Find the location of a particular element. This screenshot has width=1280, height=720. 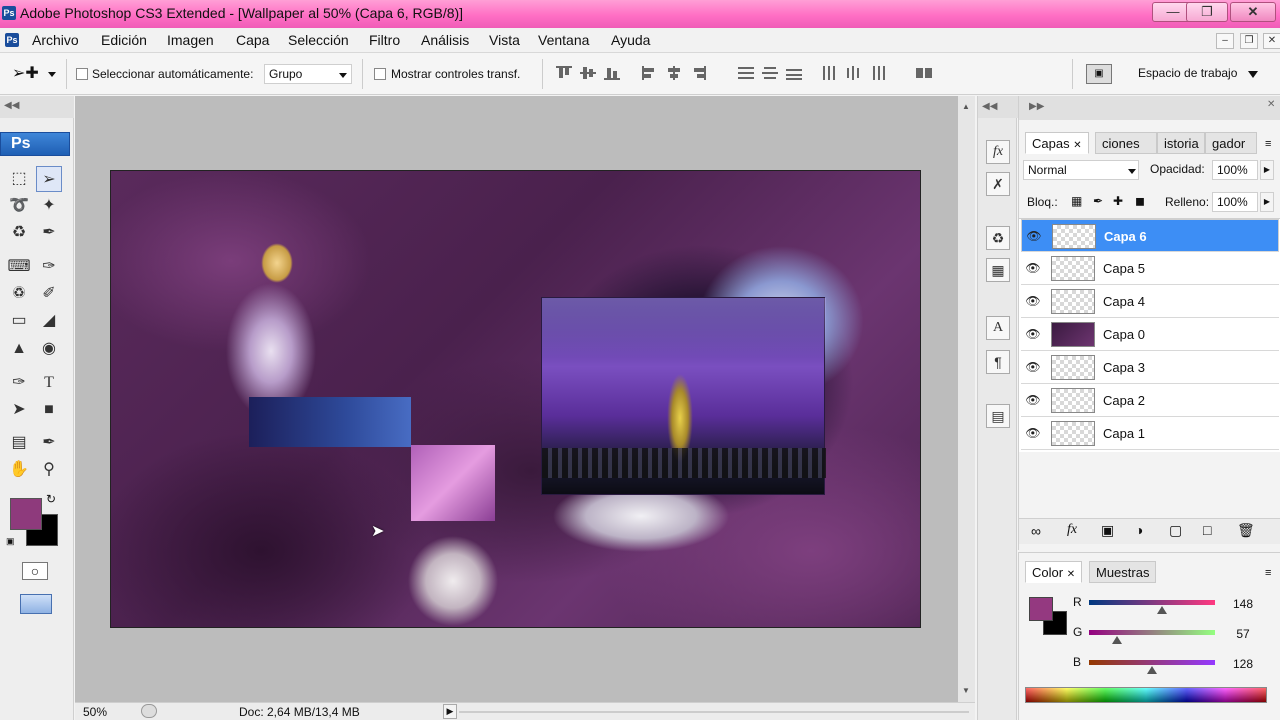

close-icon: ✕ is located at coordinates (1071, 574).